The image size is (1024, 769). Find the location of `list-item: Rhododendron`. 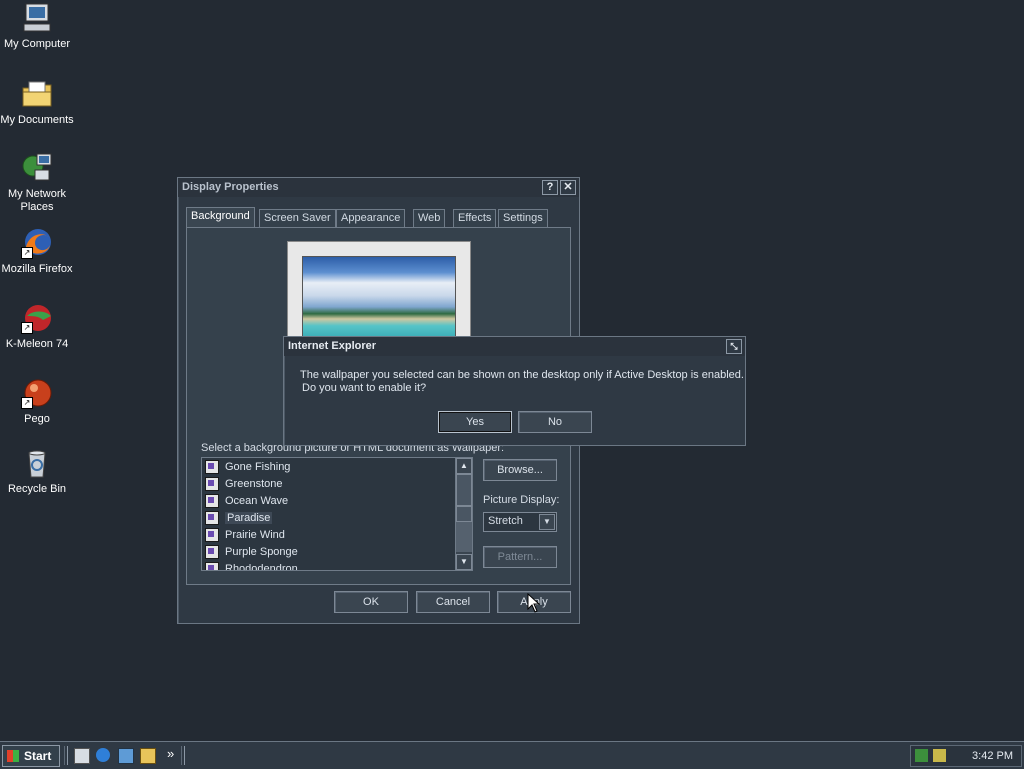

list-item: Rhododendron is located at coordinates (328, 565).